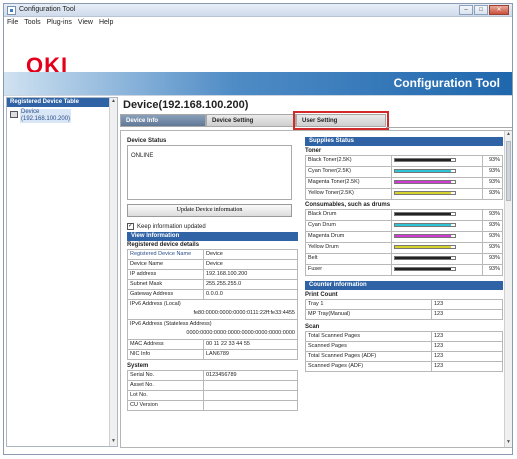  Describe the element at coordinates (250, 344) in the screenshot. I see `row-value: 00 11 22 33 44 55` at that location.